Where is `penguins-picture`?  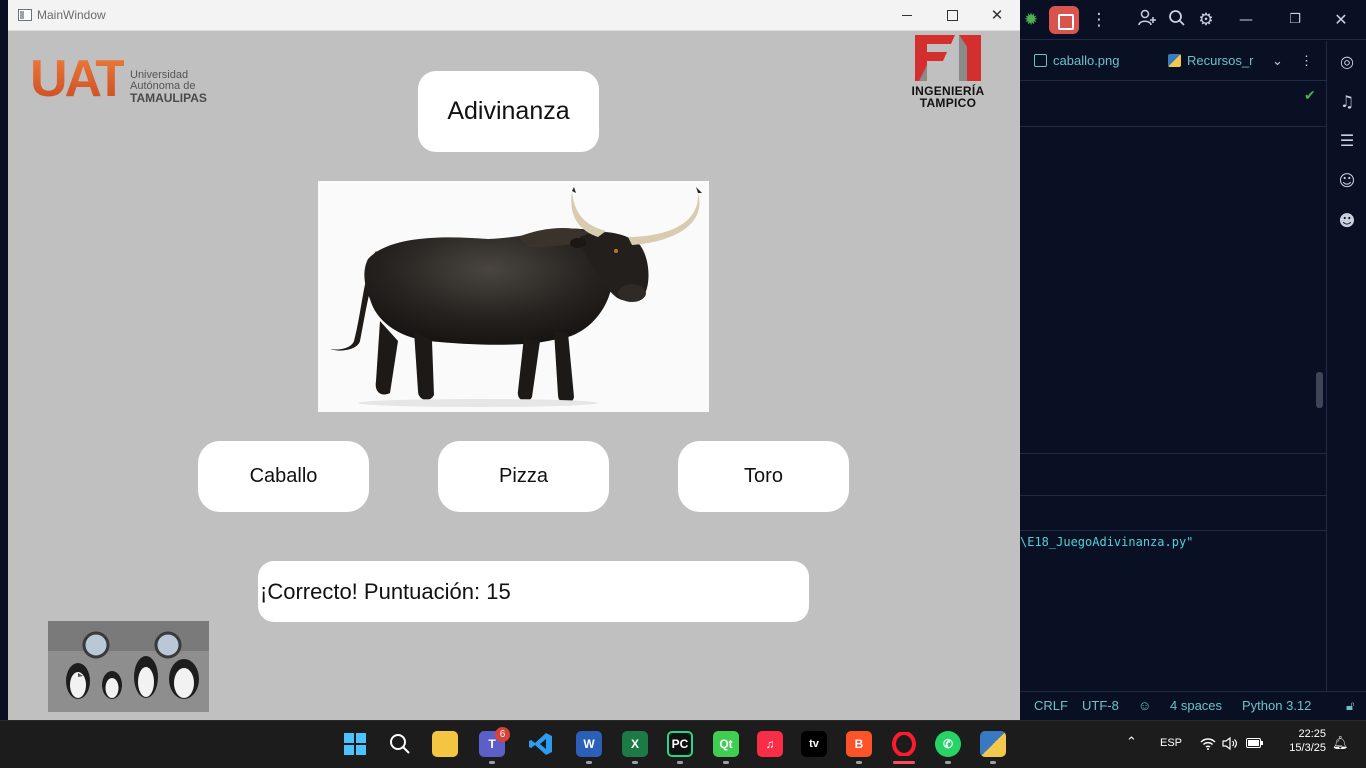 penguins-picture is located at coordinates (128, 666).